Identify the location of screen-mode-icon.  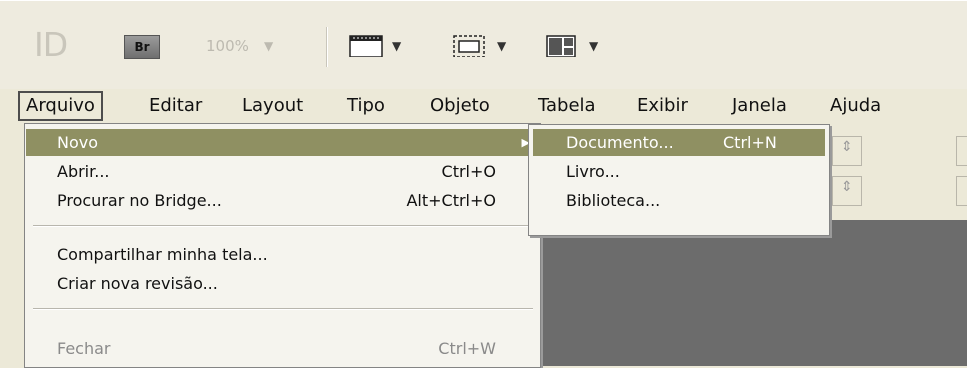
(367, 45).